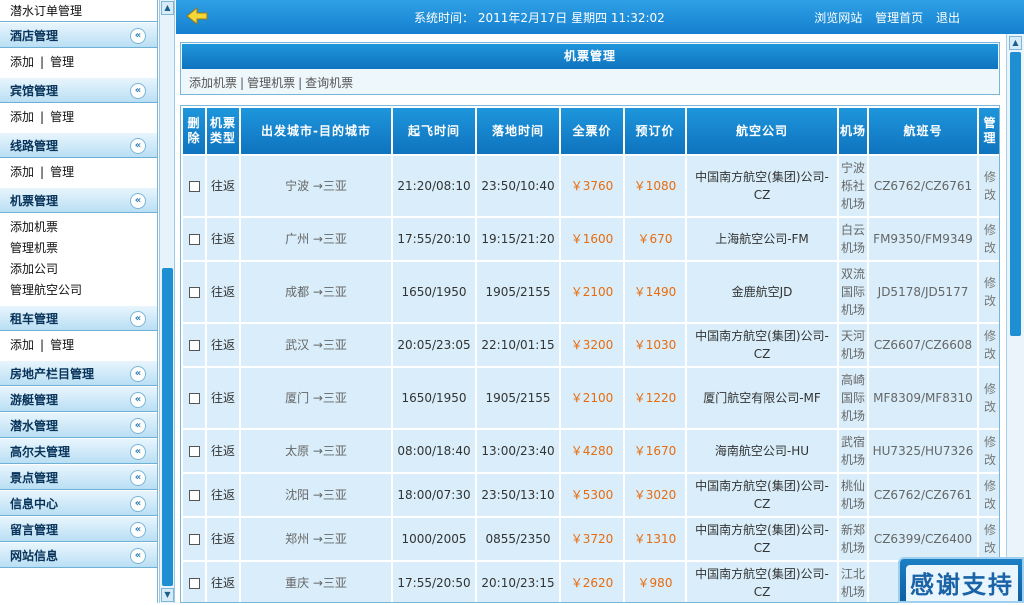 This screenshot has width=1024, height=605. Describe the element at coordinates (434, 582) in the screenshot. I see `departure-cell: 17:55/20:50` at that location.